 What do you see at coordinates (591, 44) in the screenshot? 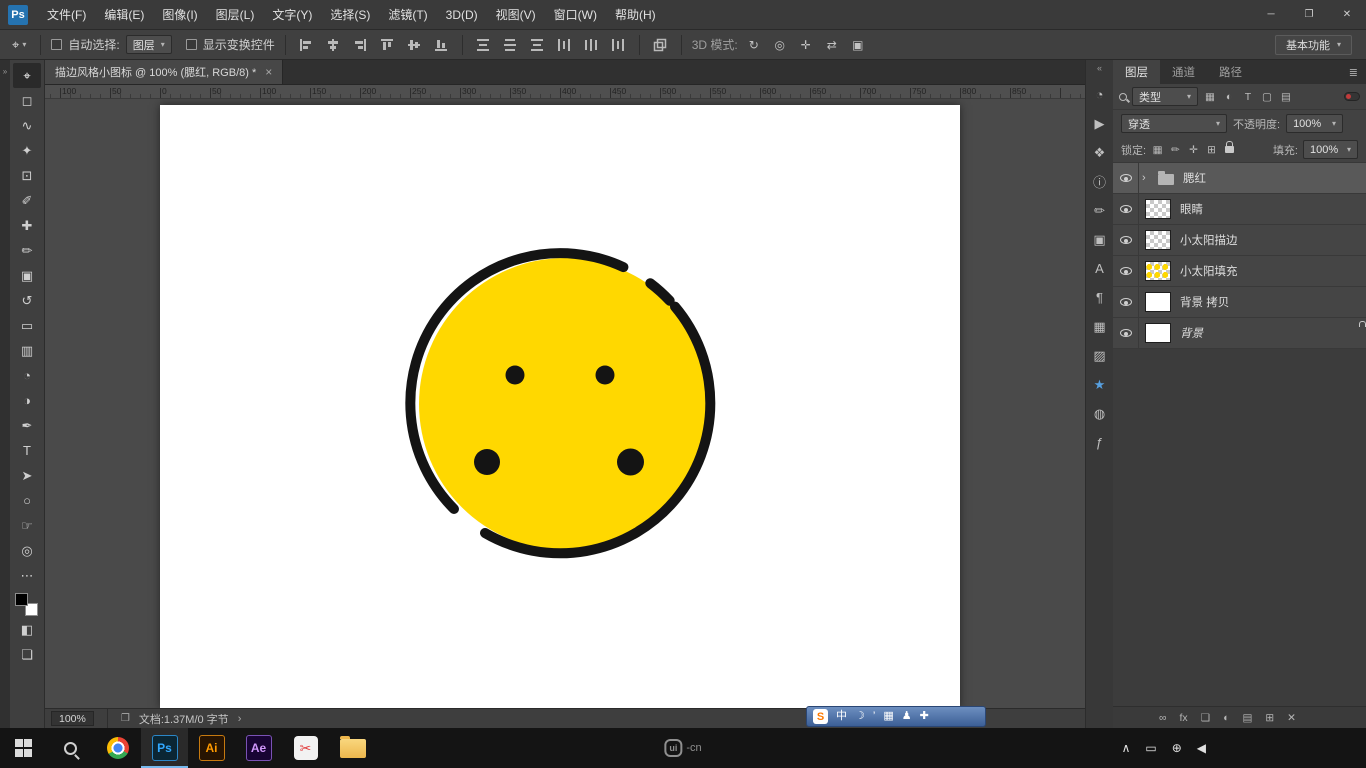
I see `distribute-hcenter-icon` at bounding box center [591, 44].